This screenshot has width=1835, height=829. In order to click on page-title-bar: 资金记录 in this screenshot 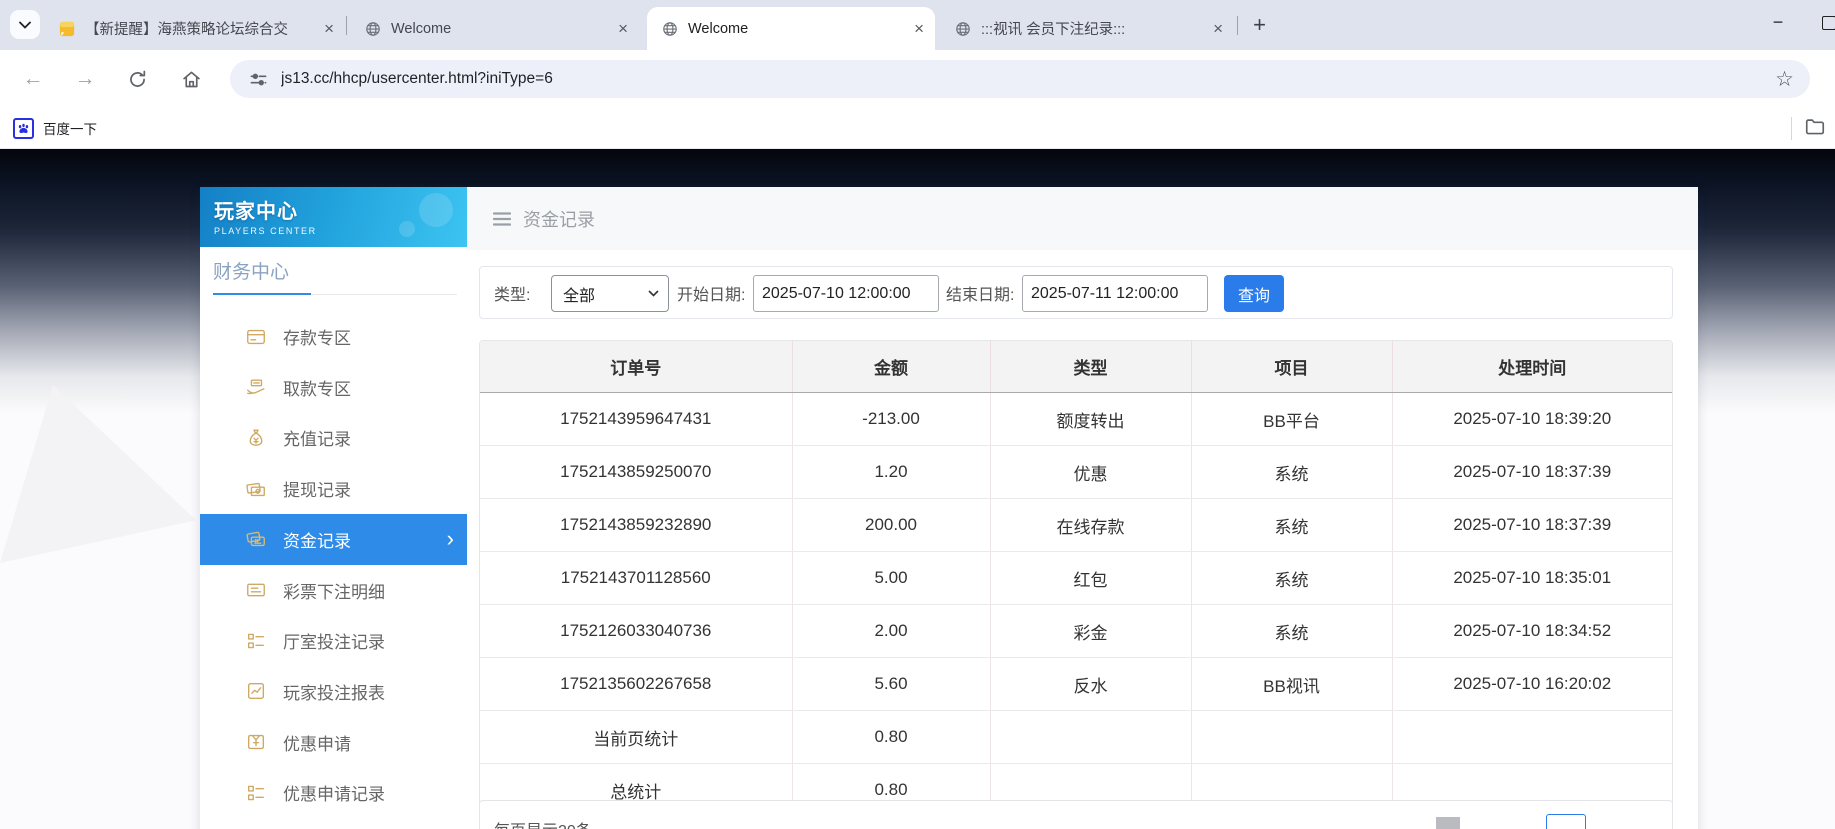, I will do `click(1082, 218)`.